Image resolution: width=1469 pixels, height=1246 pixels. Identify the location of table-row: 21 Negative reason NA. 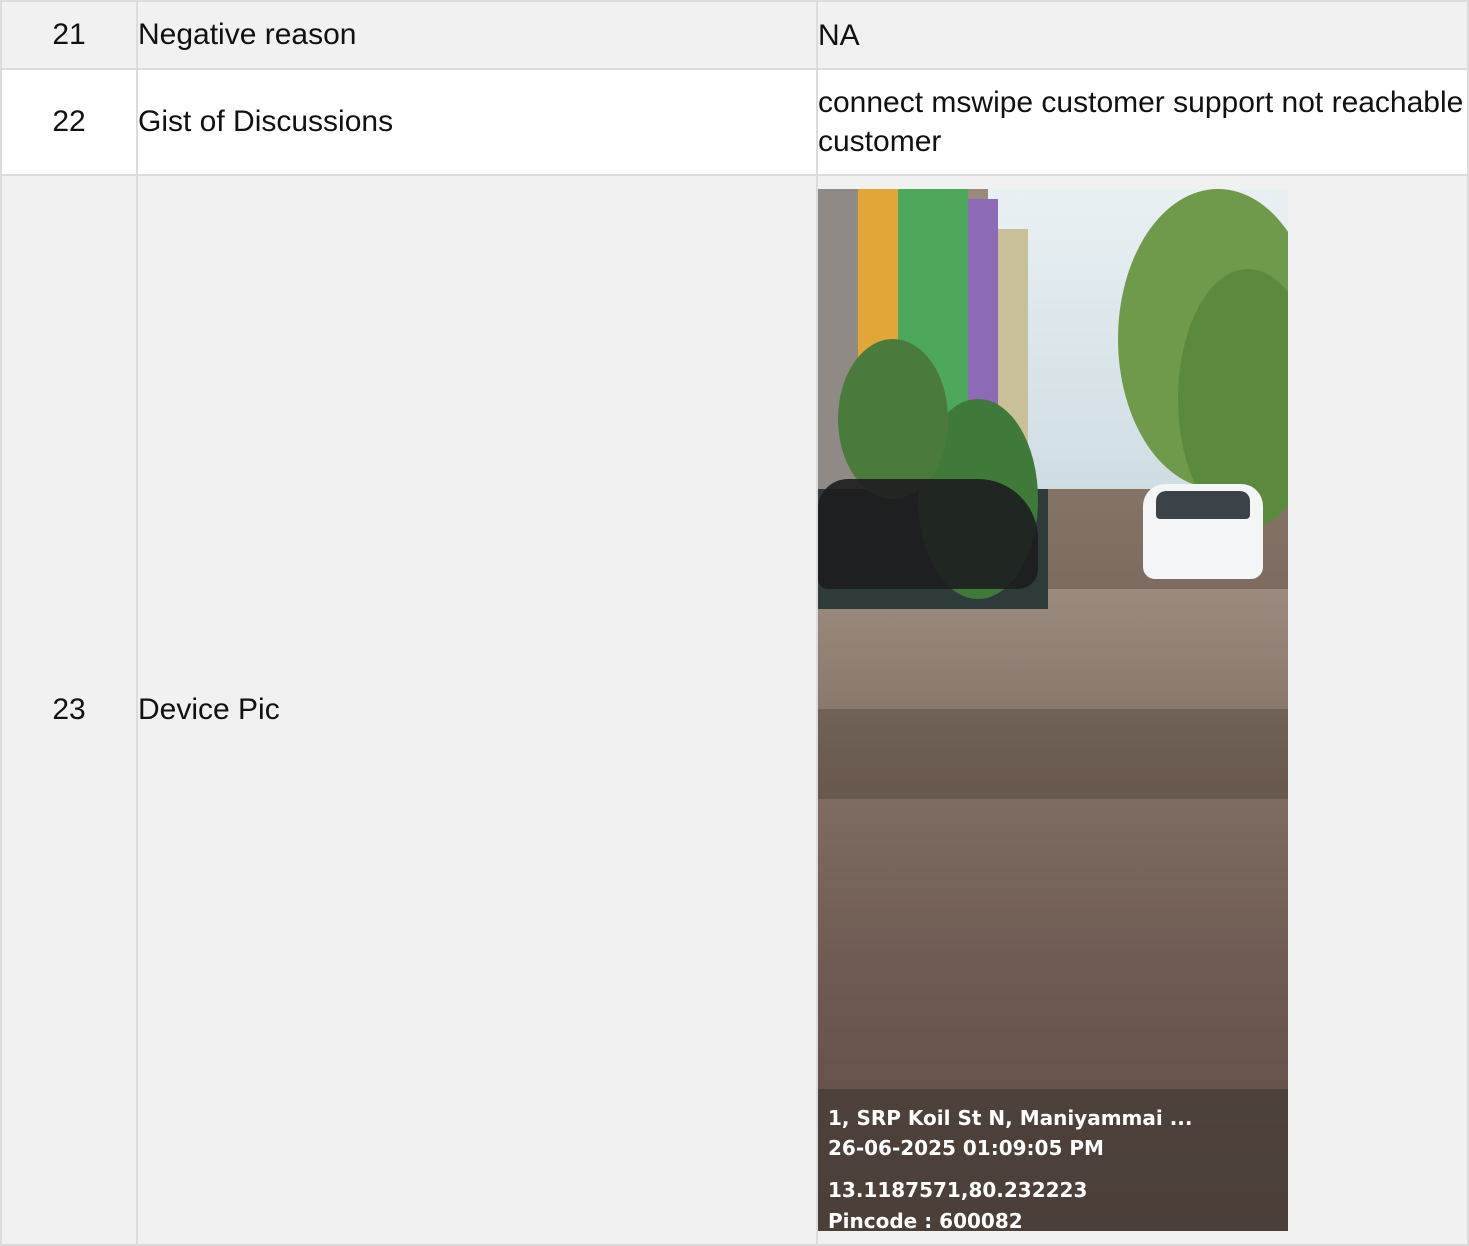
(734, 35).